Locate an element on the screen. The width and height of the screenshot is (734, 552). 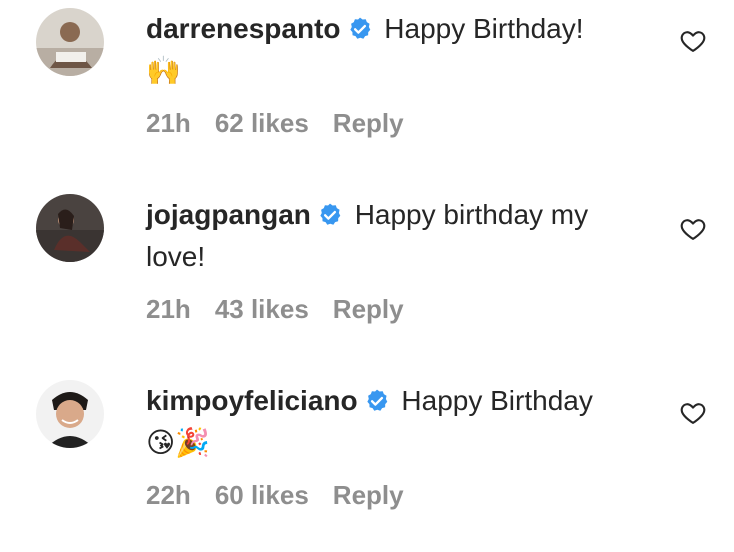
comment-content: darrenespanto Happy Birthday! 🙌 is located at coordinates (396, 50).